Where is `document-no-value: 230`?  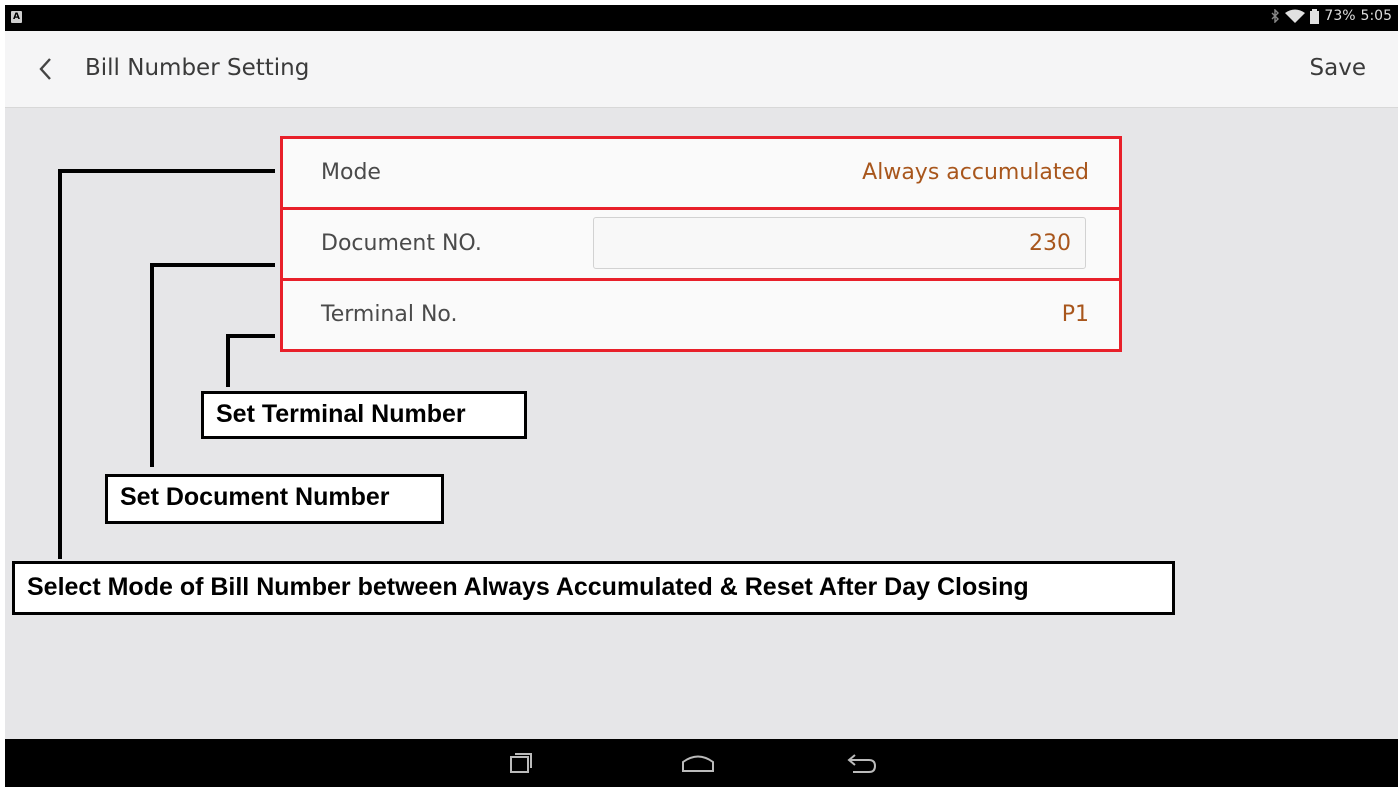 document-no-value: 230 is located at coordinates (1050, 244).